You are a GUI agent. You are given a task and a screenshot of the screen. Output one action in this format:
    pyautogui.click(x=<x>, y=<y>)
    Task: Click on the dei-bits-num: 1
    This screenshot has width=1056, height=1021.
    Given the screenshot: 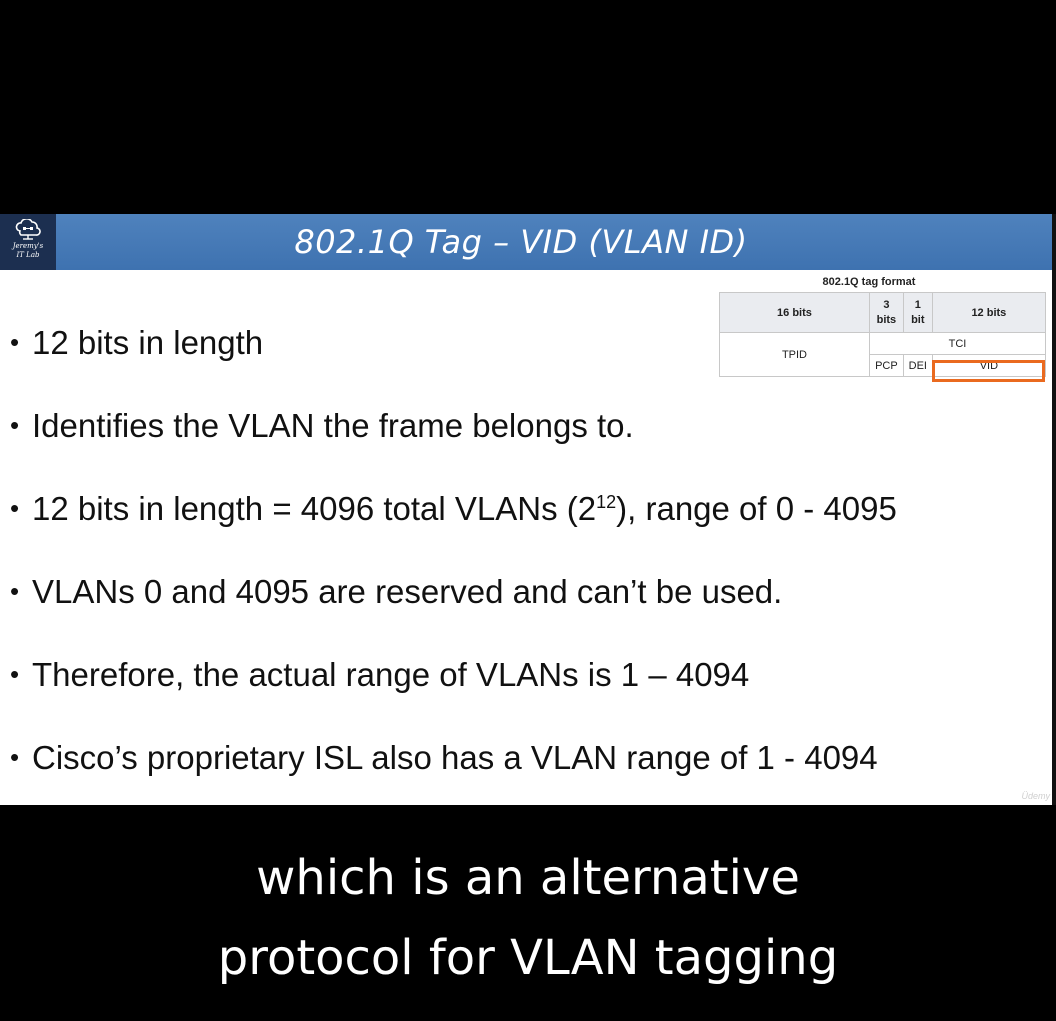 What is the action you would take?
    pyautogui.click(x=917, y=304)
    